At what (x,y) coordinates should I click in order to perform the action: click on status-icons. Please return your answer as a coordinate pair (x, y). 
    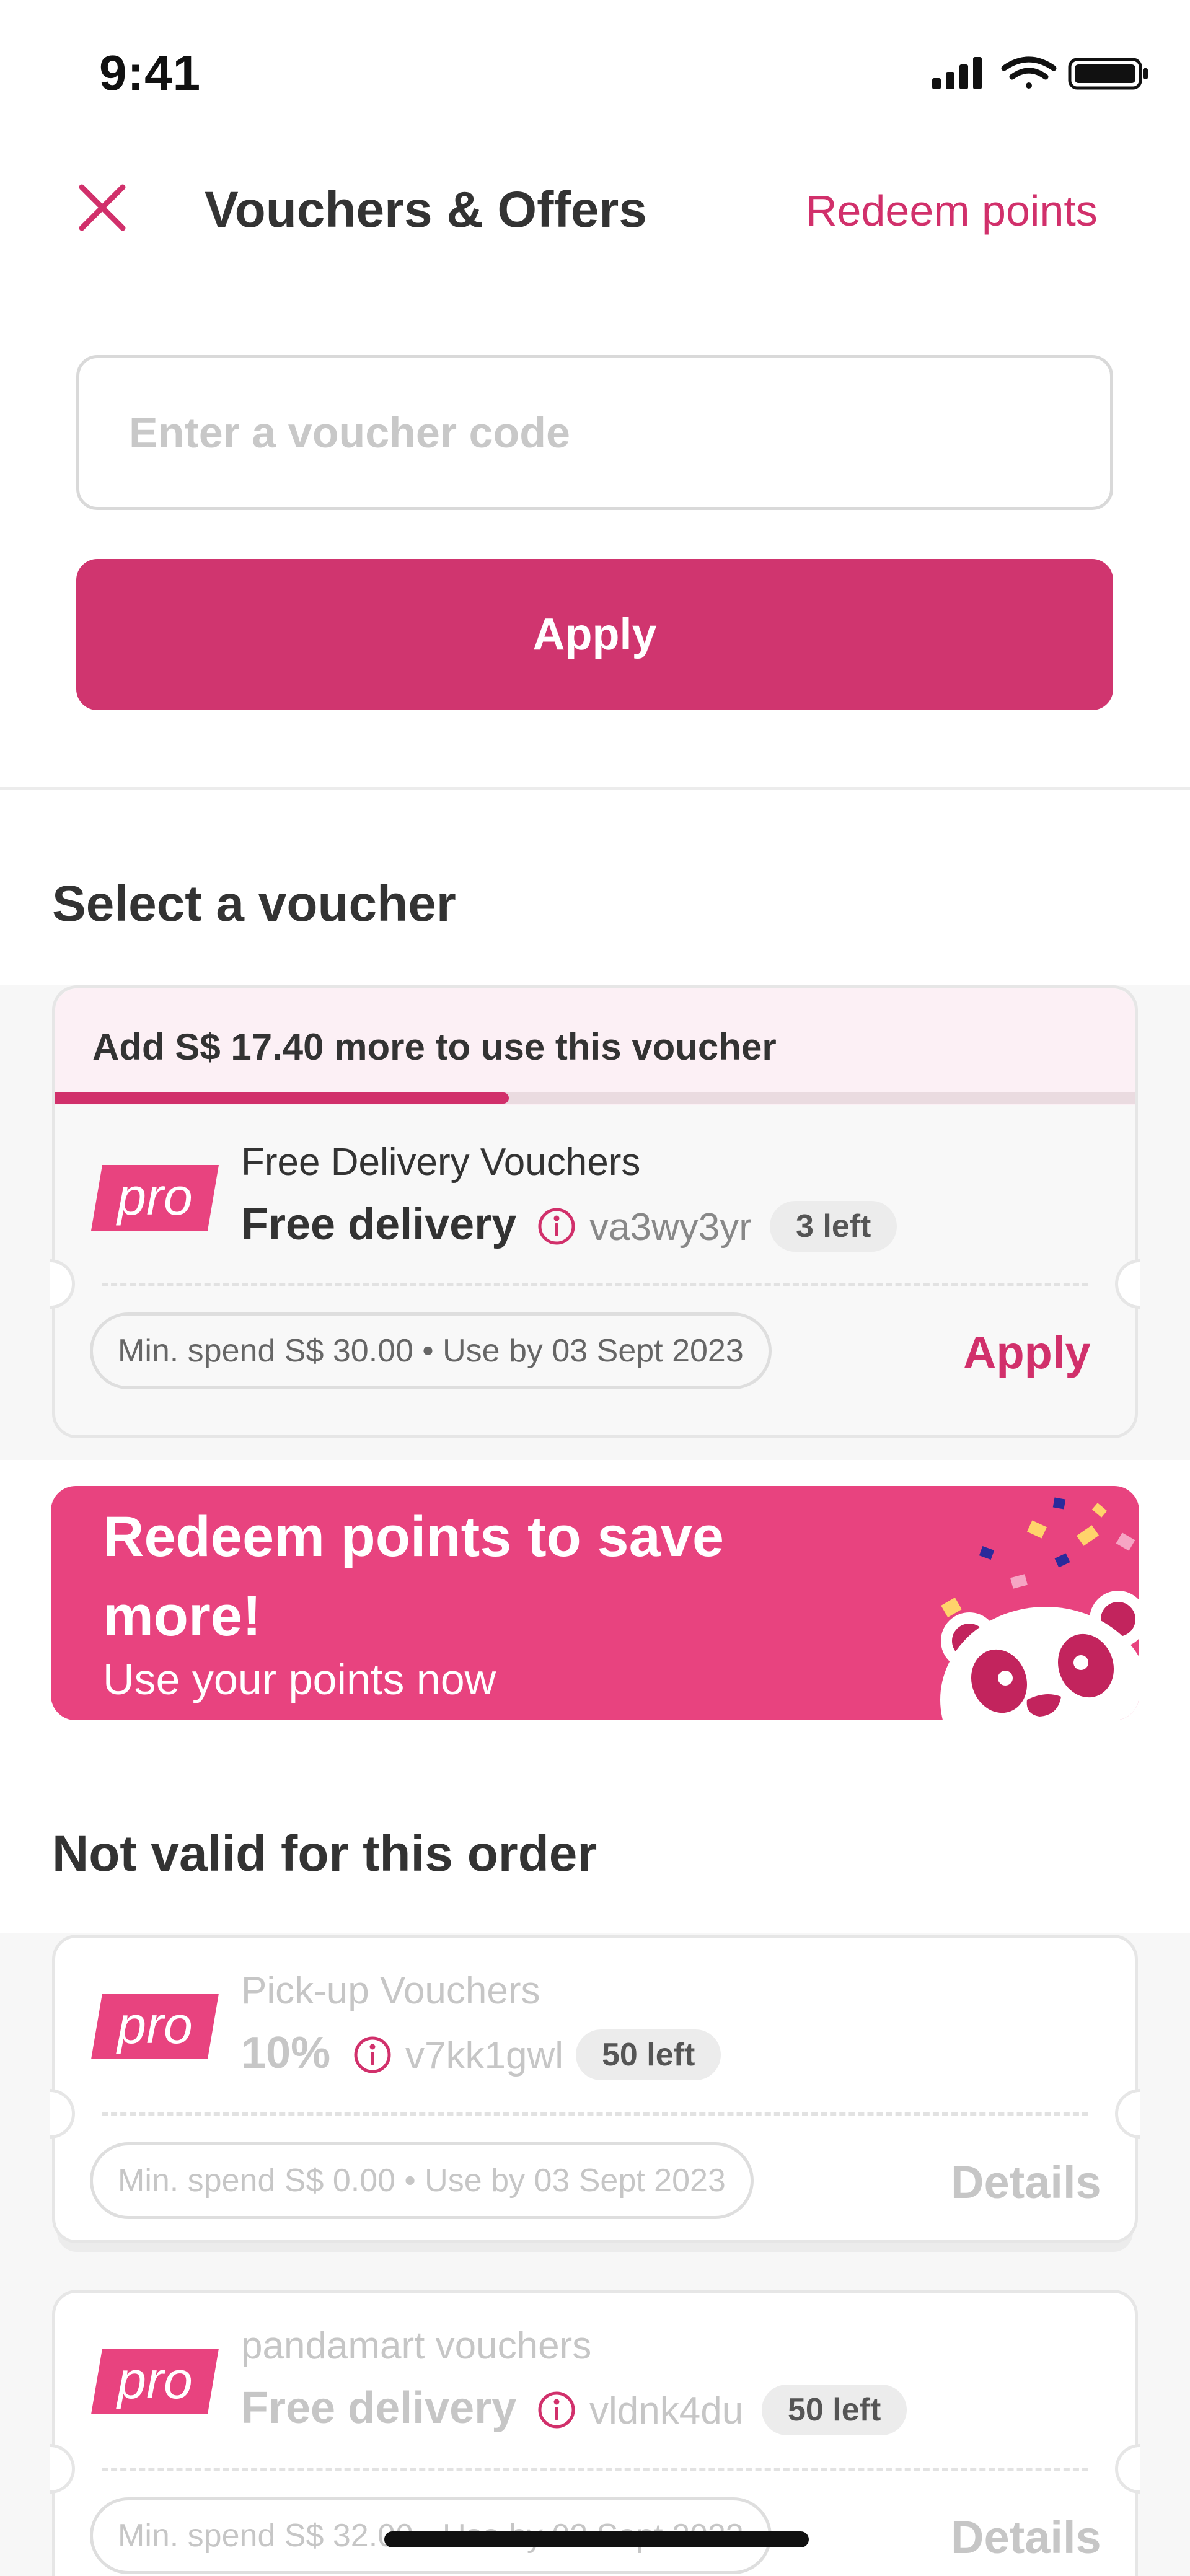
    Looking at the image, I should click on (1040, 73).